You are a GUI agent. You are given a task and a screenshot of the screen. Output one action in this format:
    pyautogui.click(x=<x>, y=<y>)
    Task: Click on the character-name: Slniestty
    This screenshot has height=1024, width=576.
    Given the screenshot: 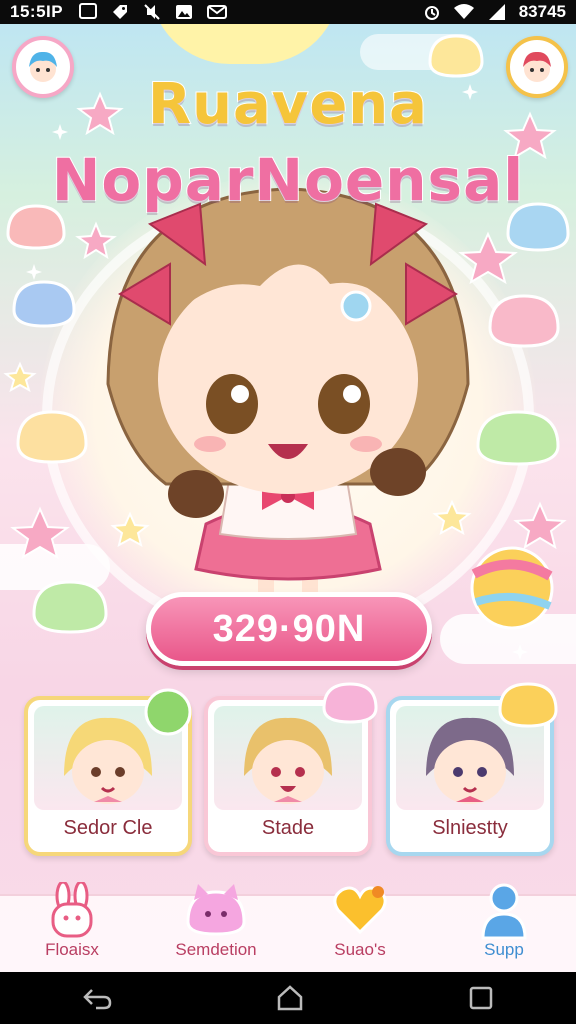 What is the action you would take?
    pyautogui.click(x=470, y=828)
    